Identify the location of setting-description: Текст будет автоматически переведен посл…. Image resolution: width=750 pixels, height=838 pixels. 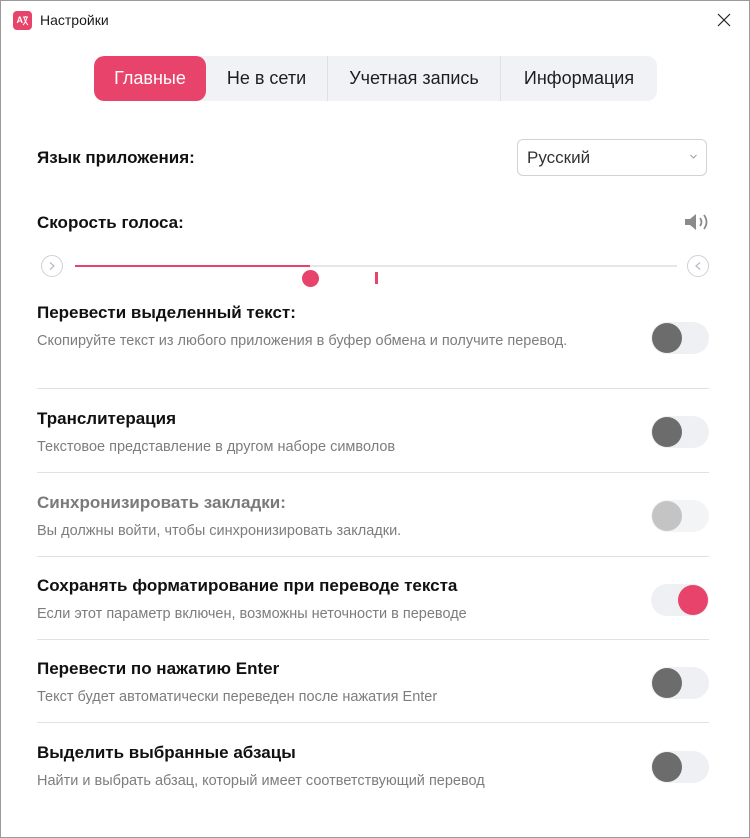
(237, 697).